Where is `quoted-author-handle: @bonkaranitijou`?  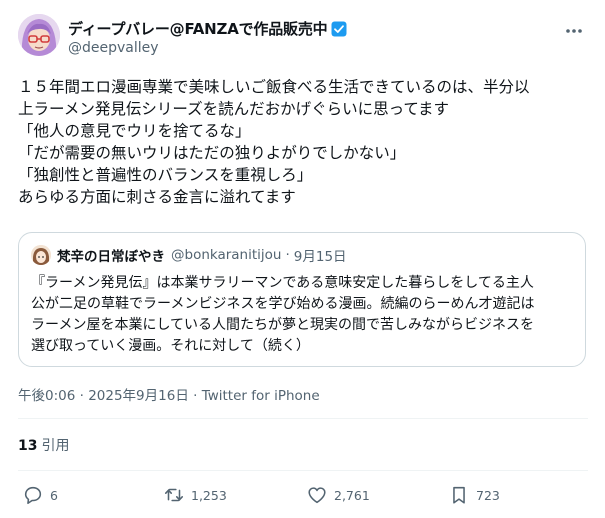 quoted-author-handle: @bonkaranitijou is located at coordinates (226, 255).